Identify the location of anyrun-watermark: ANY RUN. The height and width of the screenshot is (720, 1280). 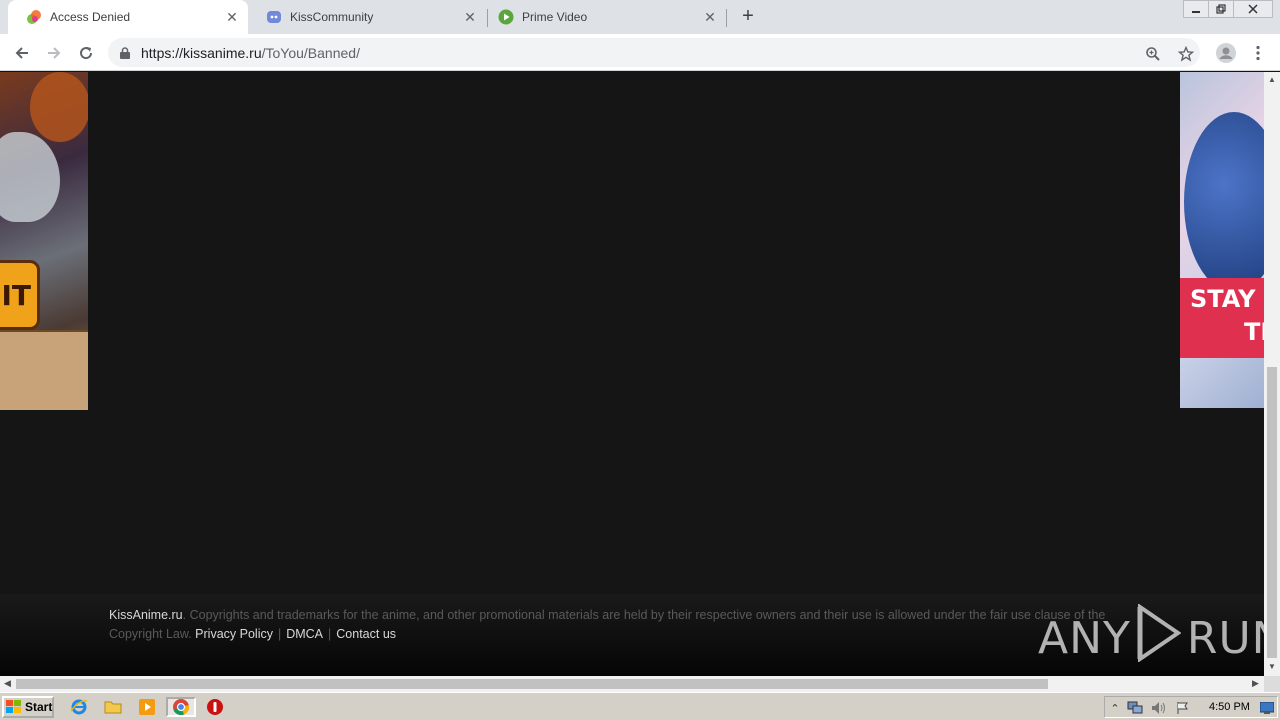
(1159, 637).